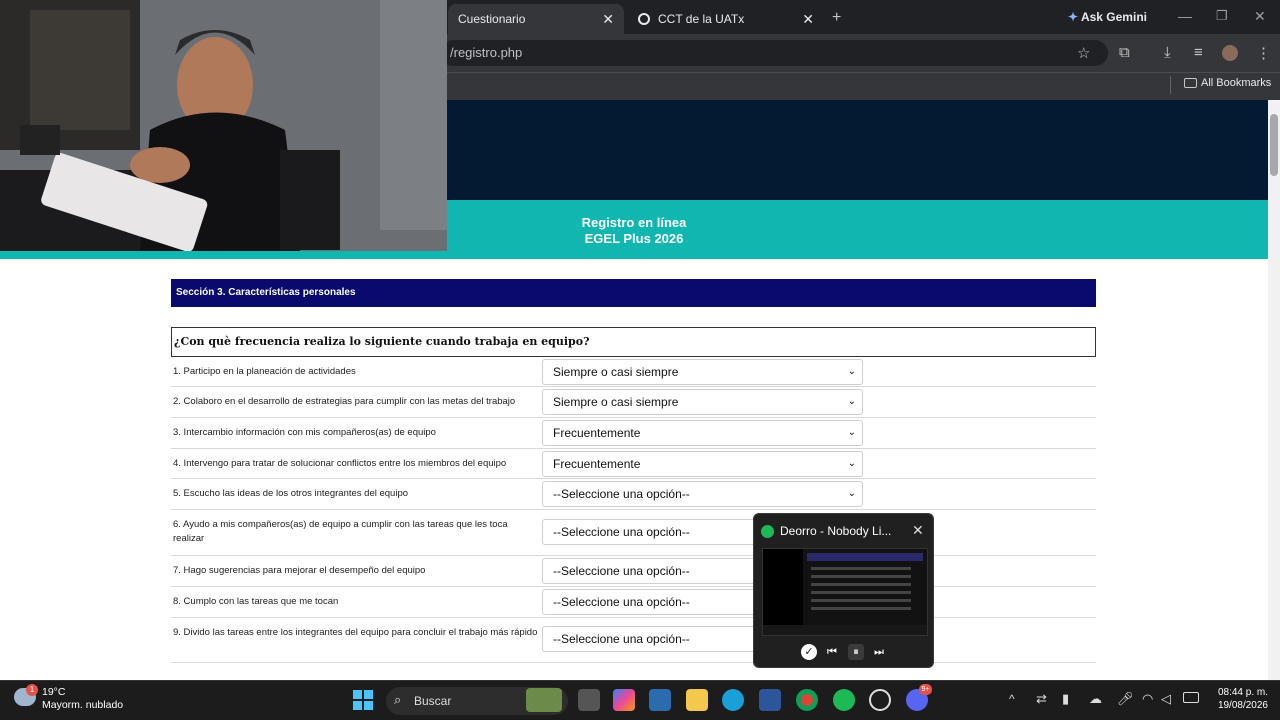 Image resolution: width=1280 pixels, height=720 pixels. Describe the element at coordinates (492, 19) in the screenshot. I see `tab-title: Cuestionario` at that location.